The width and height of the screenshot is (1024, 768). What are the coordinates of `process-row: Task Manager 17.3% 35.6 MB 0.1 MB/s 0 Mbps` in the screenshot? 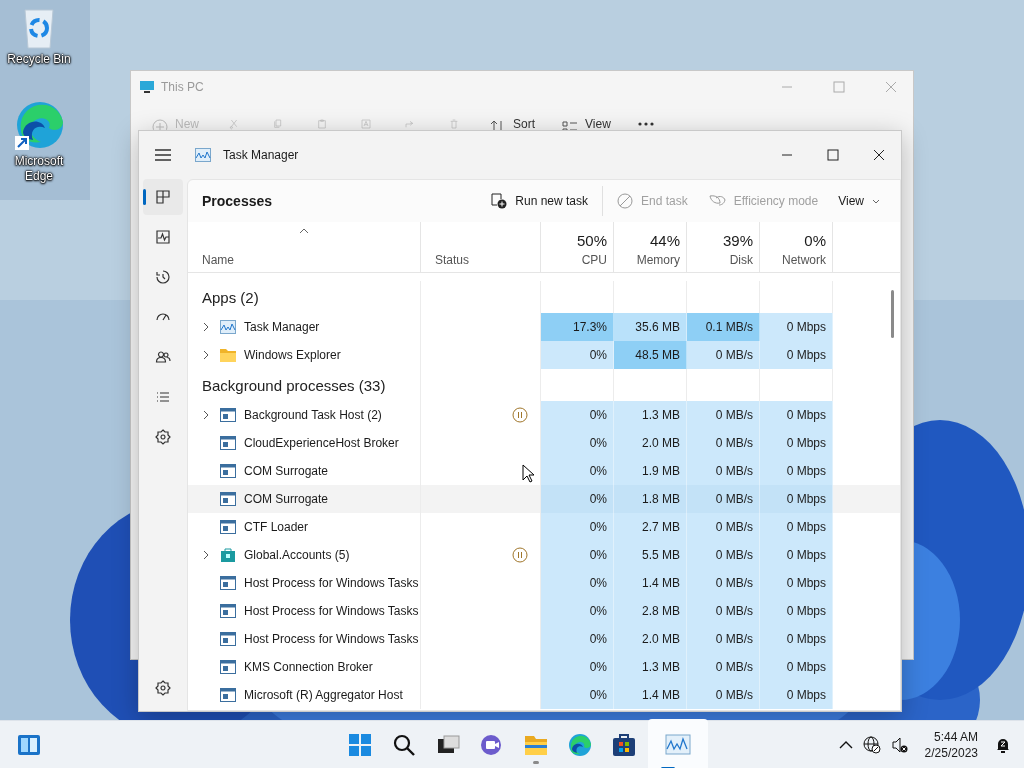 It's located at (544, 327).